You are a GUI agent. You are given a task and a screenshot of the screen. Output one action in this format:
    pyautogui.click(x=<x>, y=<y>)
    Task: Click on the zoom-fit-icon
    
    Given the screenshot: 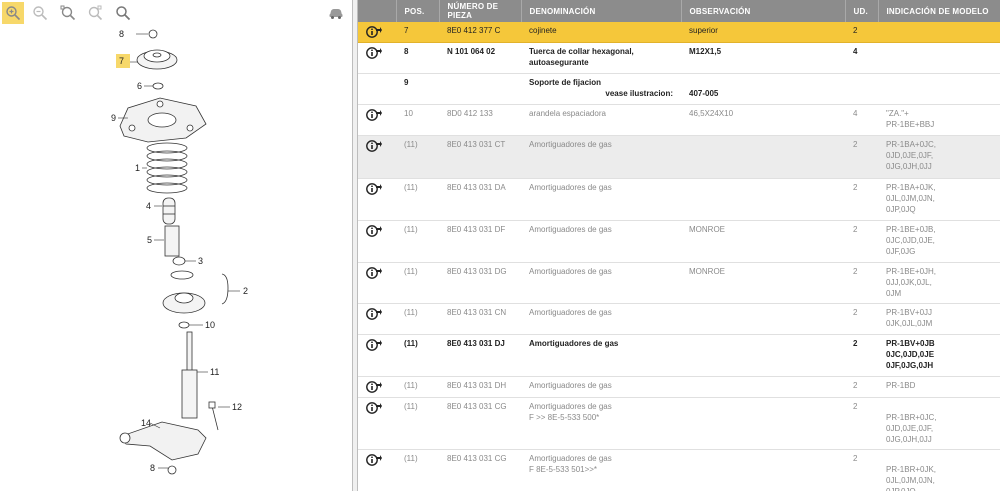 What is the action you would take?
    pyautogui.click(x=68, y=13)
    